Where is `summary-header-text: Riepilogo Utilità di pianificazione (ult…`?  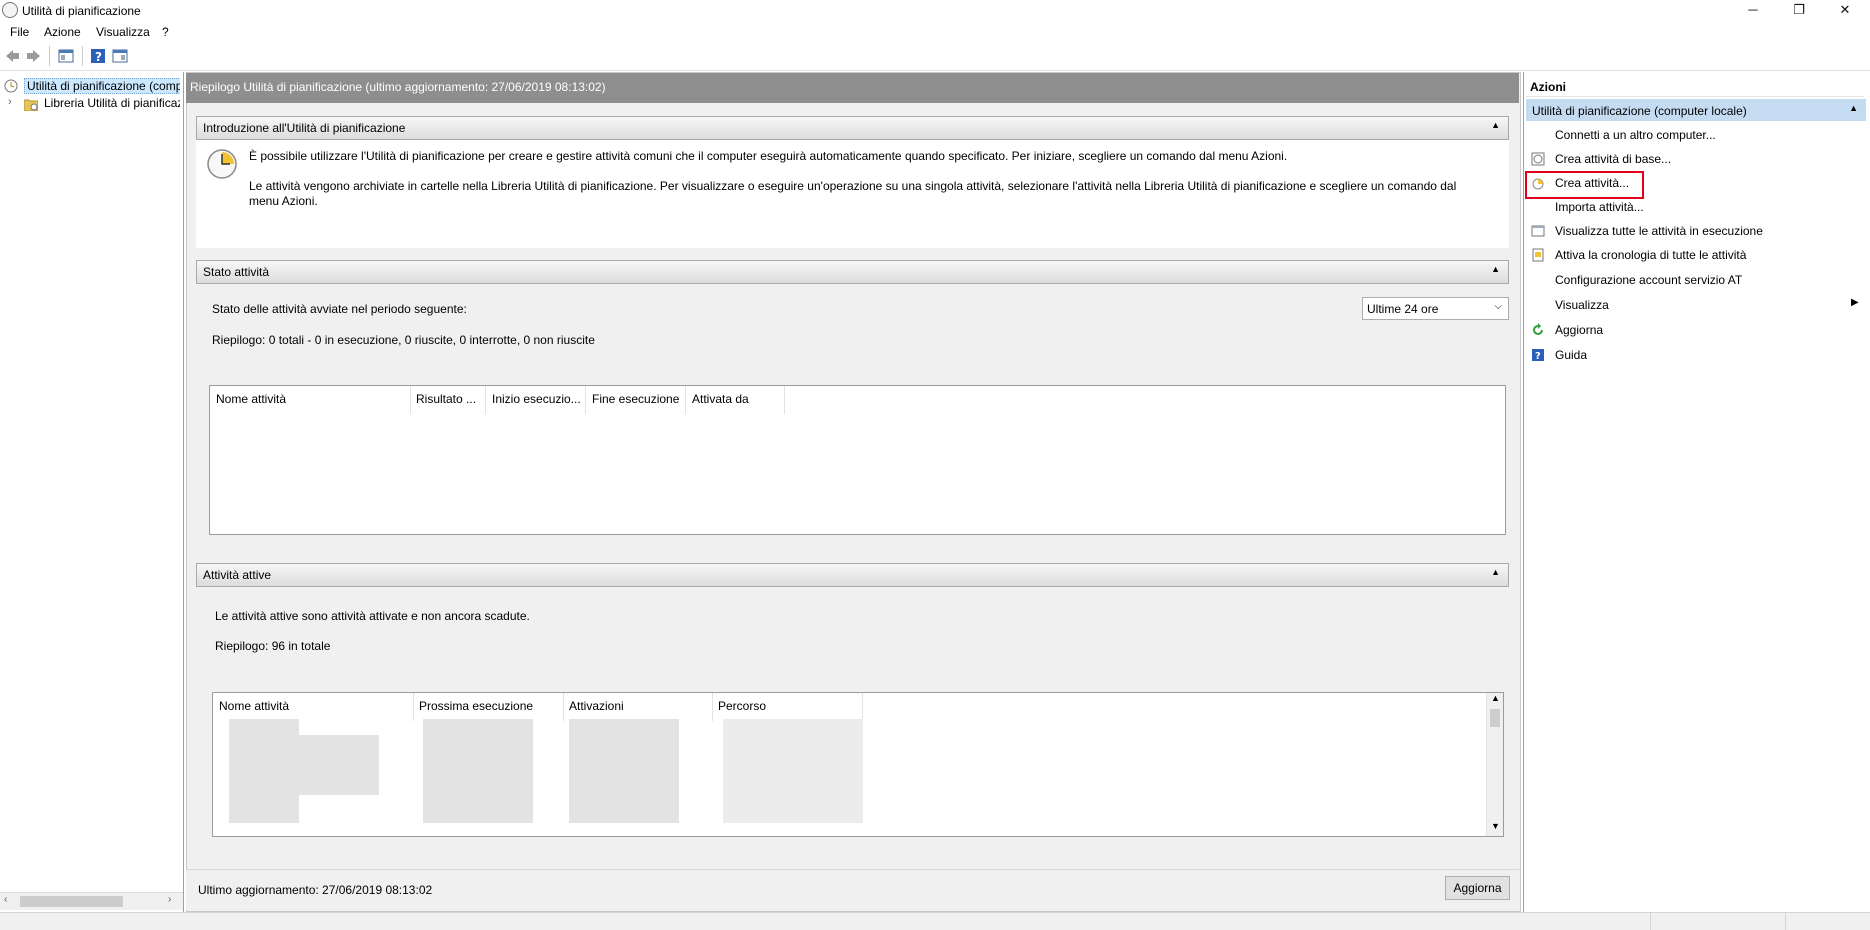 summary-header-text: Riepilogo Utilità di pianificazione (ult… is located at coordinates (398, 87).